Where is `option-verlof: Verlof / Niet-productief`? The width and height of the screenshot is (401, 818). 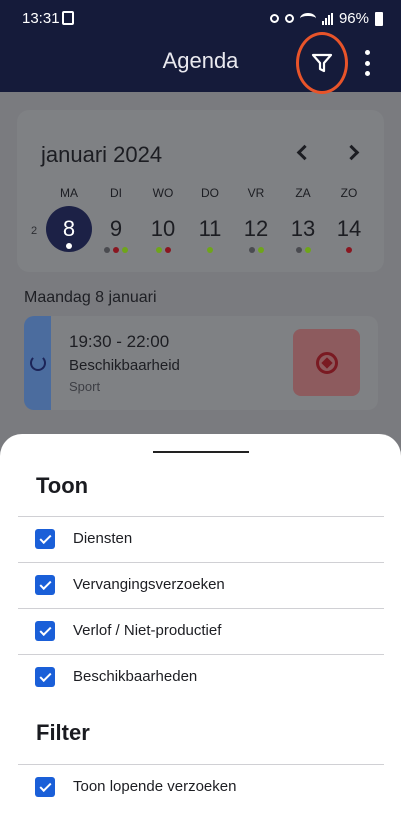 option-verlof: Verlof / Niet-productief is located at coordinates (200, 631).